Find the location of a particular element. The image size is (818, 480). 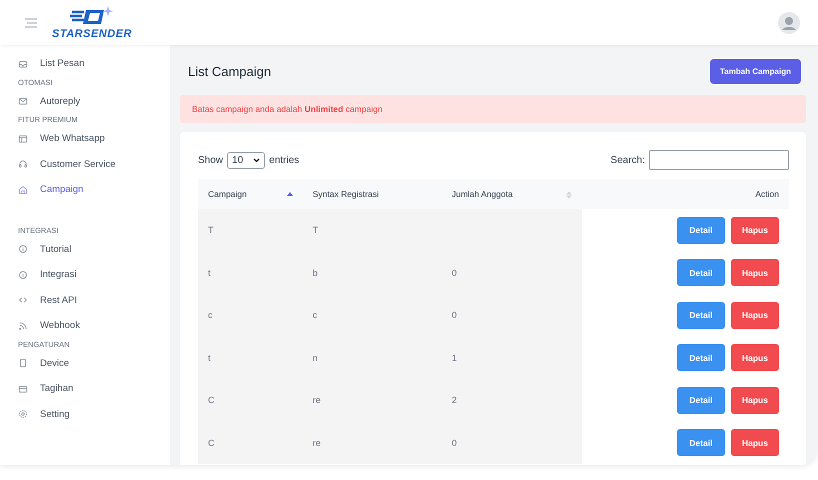

column-header: Syntax Registrasi is located at coordinates (372, 194).